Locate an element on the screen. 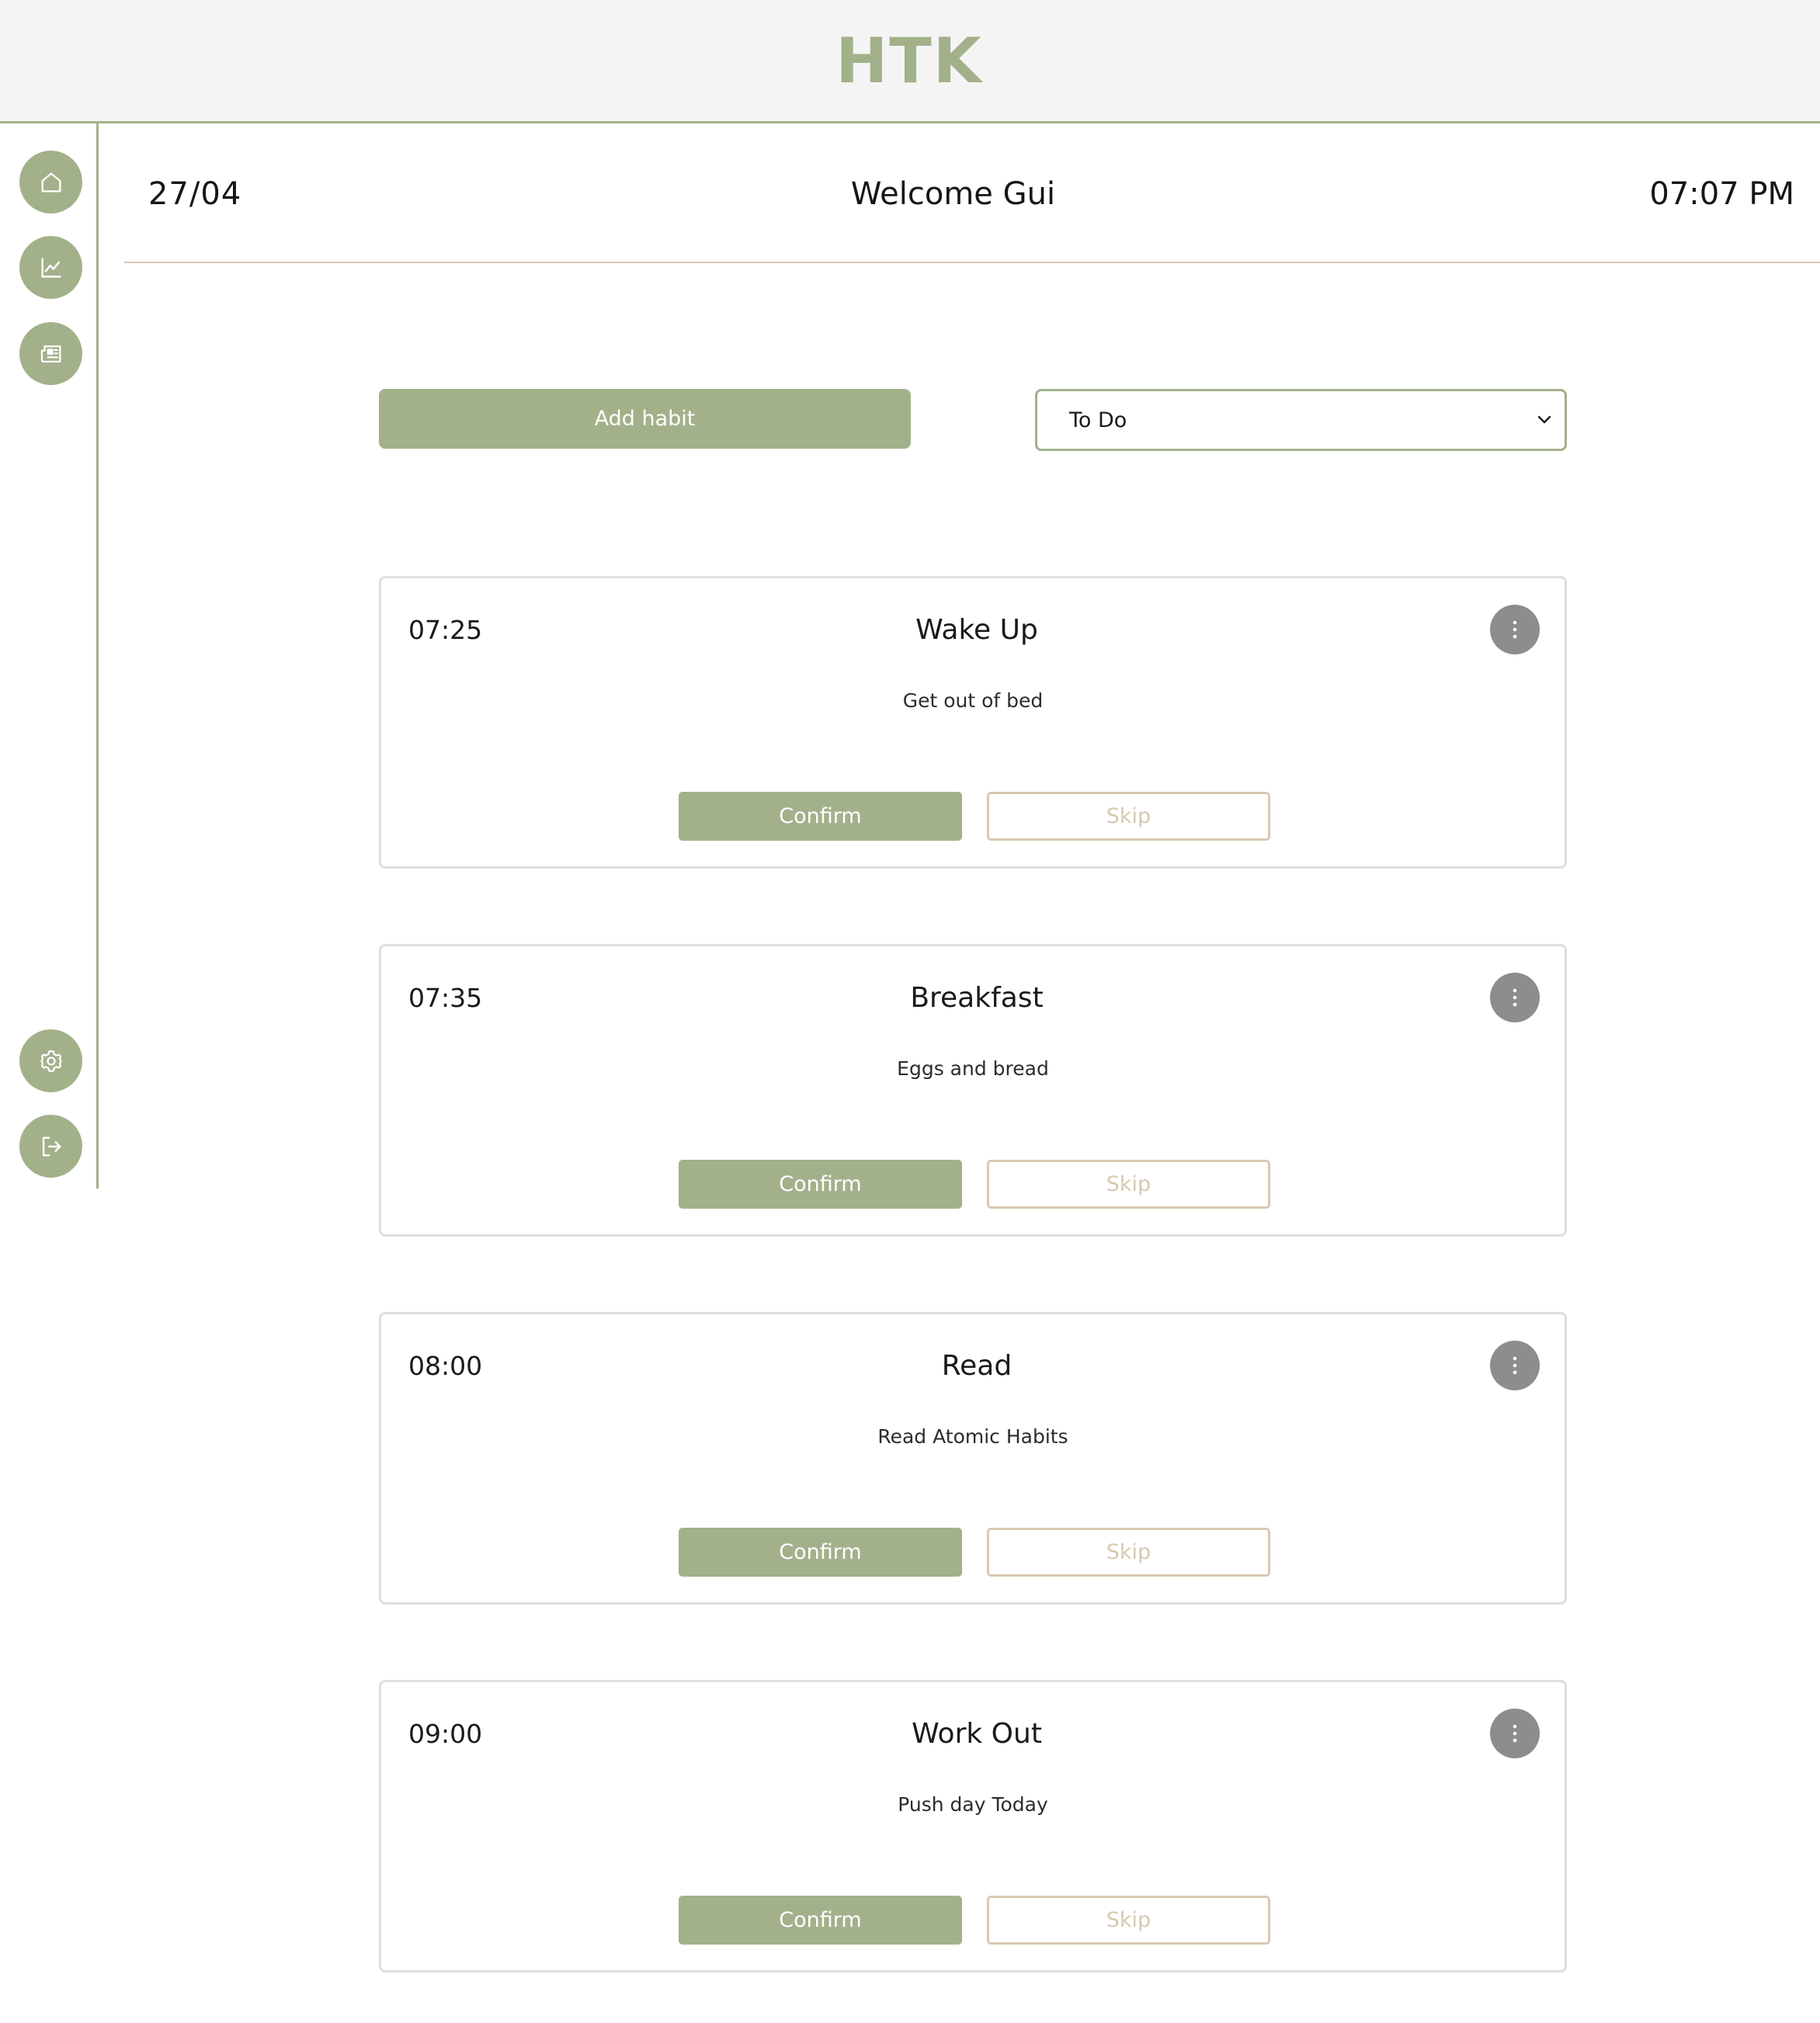 This screenshot has width=1820, height=2023. app-logo: HTK is located at coordinates (909, 60).